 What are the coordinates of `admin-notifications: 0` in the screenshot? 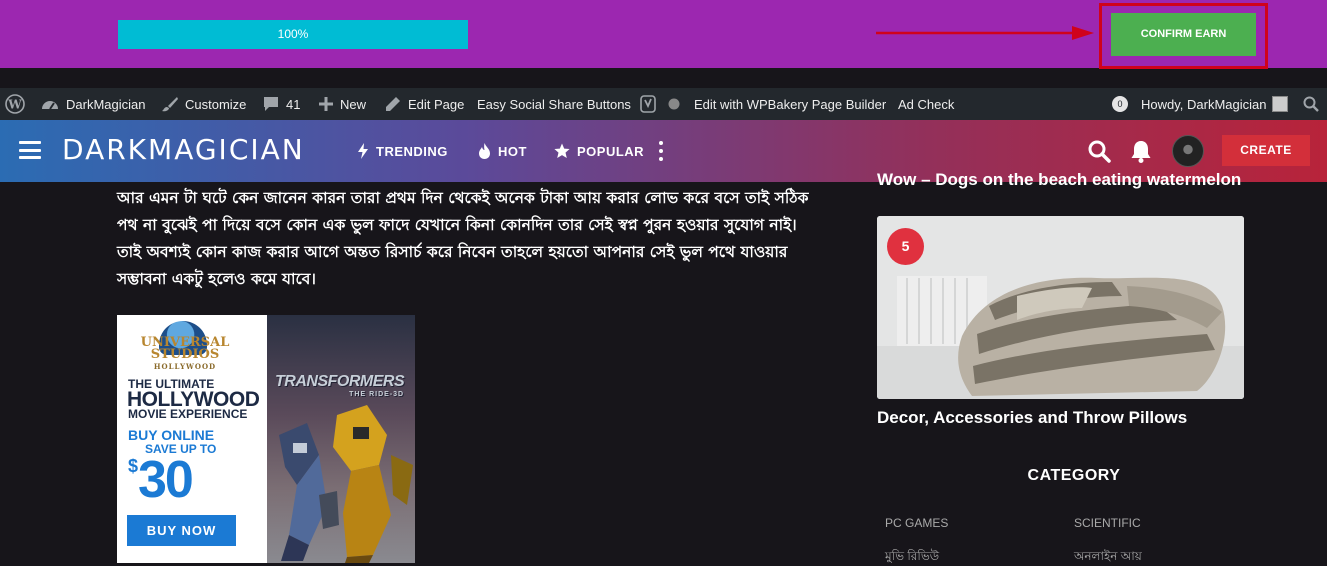 It's located at (1120, 104).